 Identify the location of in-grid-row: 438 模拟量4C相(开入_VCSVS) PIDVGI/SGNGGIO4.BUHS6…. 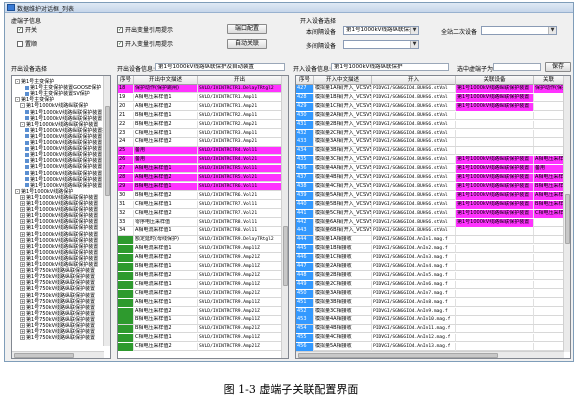
(430, 187).